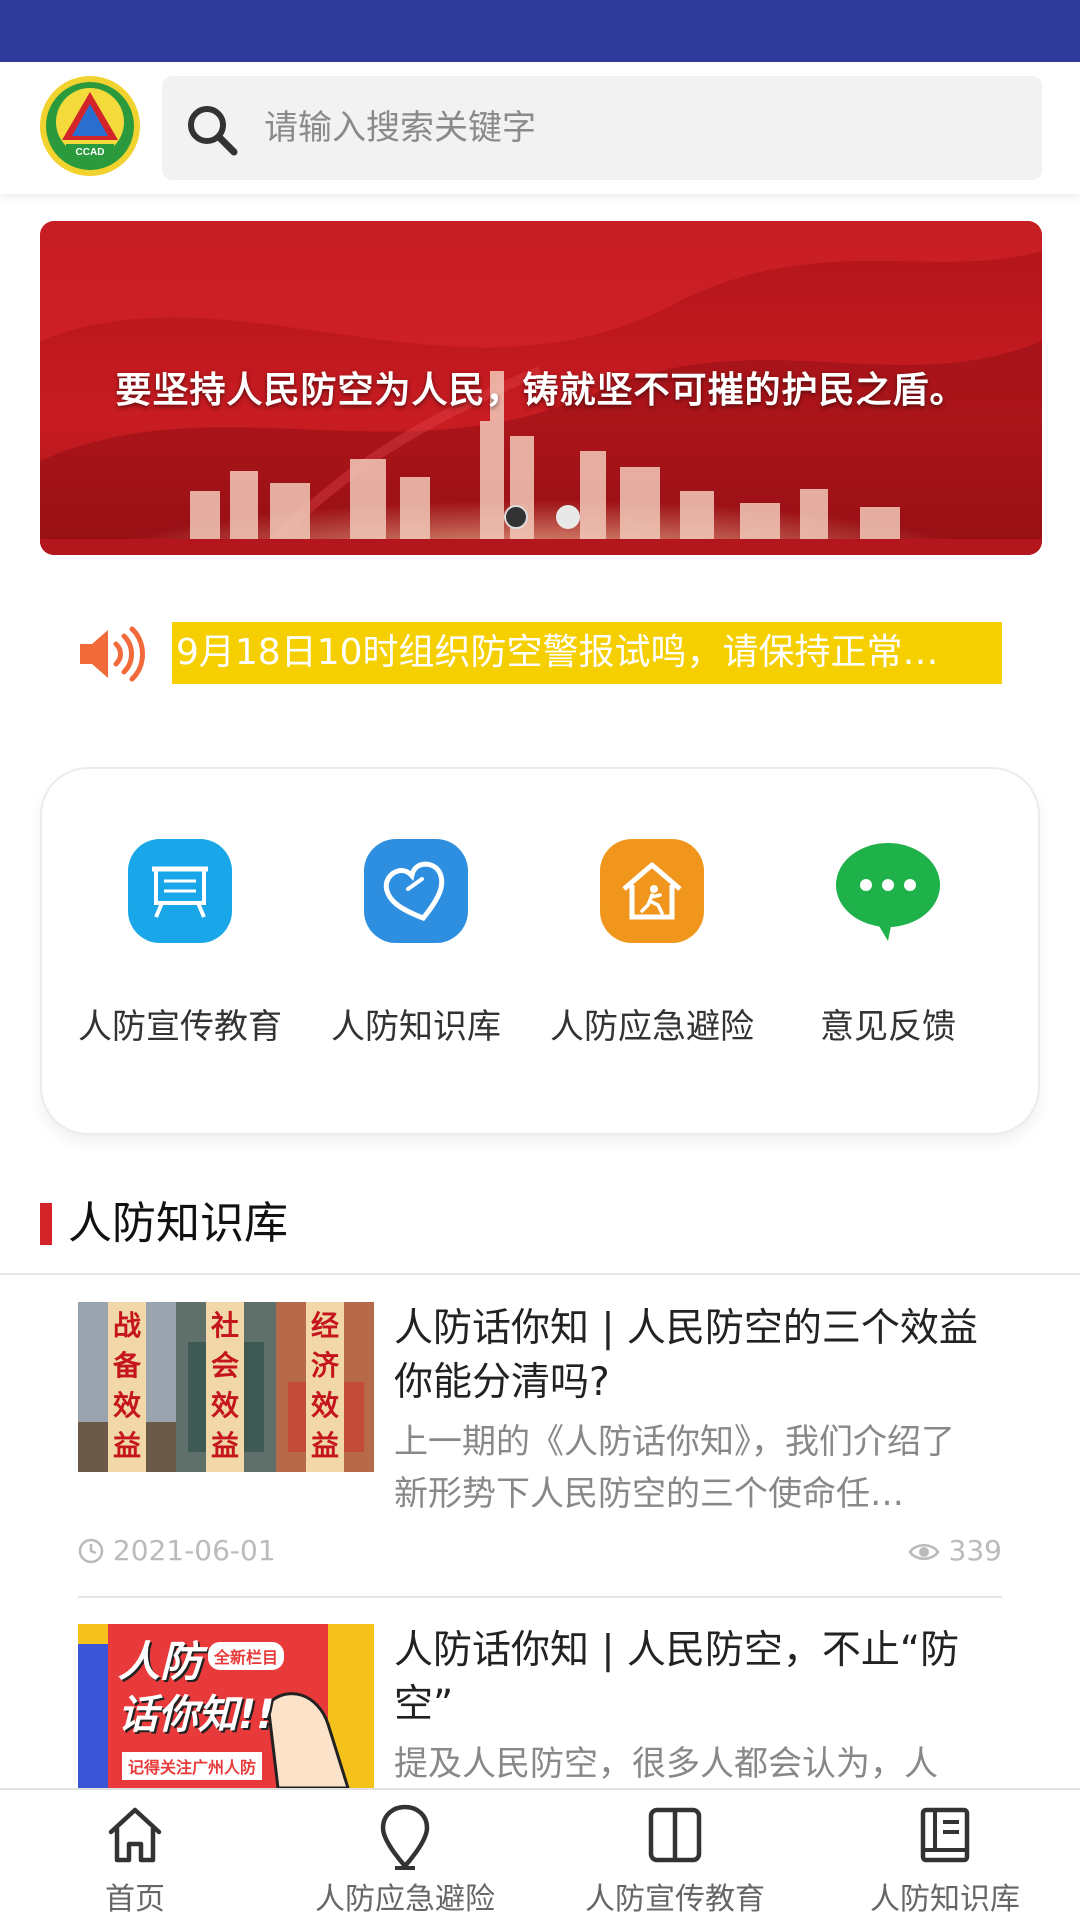  What do you see at coordinates (945, 1899) in the screenshot?
I see `tab-label: 人防知识库` at bounding box center [945, 1899].